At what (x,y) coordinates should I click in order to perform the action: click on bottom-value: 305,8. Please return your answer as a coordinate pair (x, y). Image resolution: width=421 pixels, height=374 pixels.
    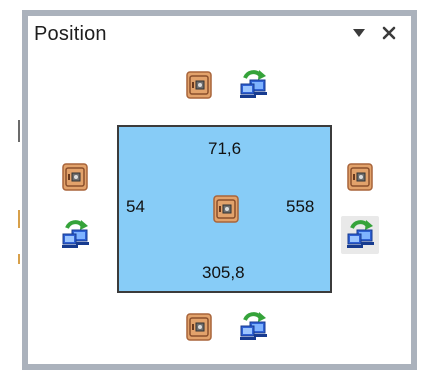
    Looking at the image, I should click on (223, 273).